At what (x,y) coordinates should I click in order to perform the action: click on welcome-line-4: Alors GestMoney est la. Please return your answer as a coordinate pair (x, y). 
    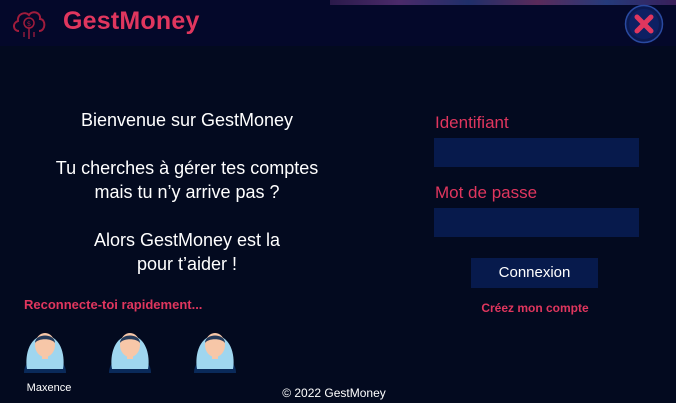
    Looking at the image, I should click on (187, 240).